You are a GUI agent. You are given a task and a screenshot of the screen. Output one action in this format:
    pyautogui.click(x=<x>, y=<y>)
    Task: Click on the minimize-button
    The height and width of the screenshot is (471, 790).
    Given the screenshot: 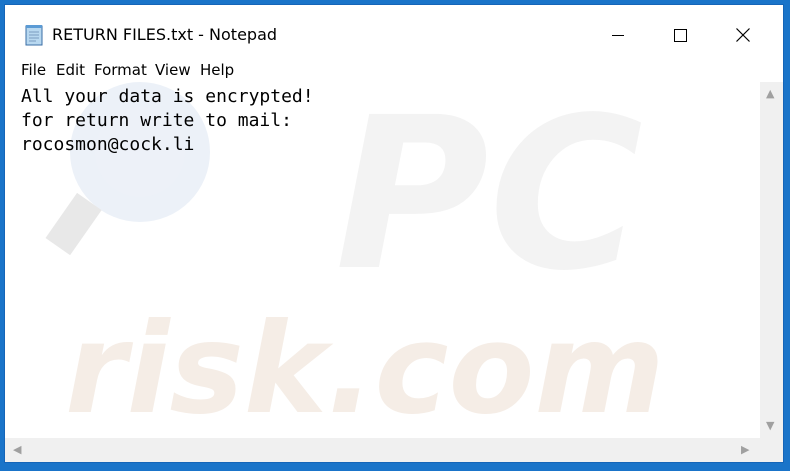 What is the action you would take?
    pyautogui.click(x=618, y=35)
    